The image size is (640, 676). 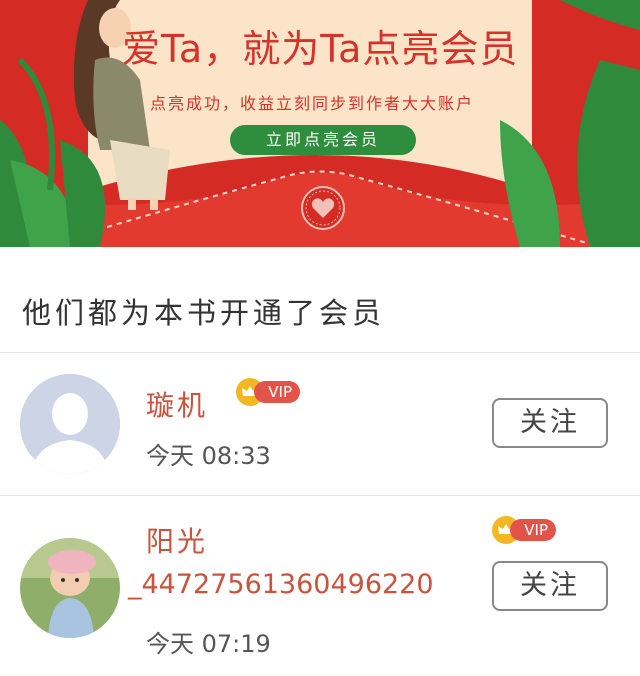 I want to click on join-time: 今天 07:19, so click(x=208, y=644).